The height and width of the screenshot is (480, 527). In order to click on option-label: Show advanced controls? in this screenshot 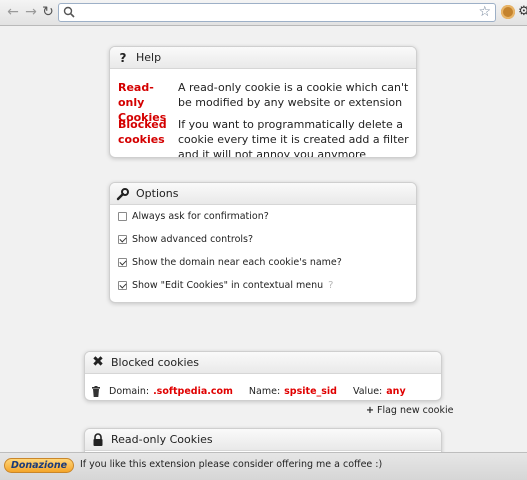, I will do `click(193, 239)`.